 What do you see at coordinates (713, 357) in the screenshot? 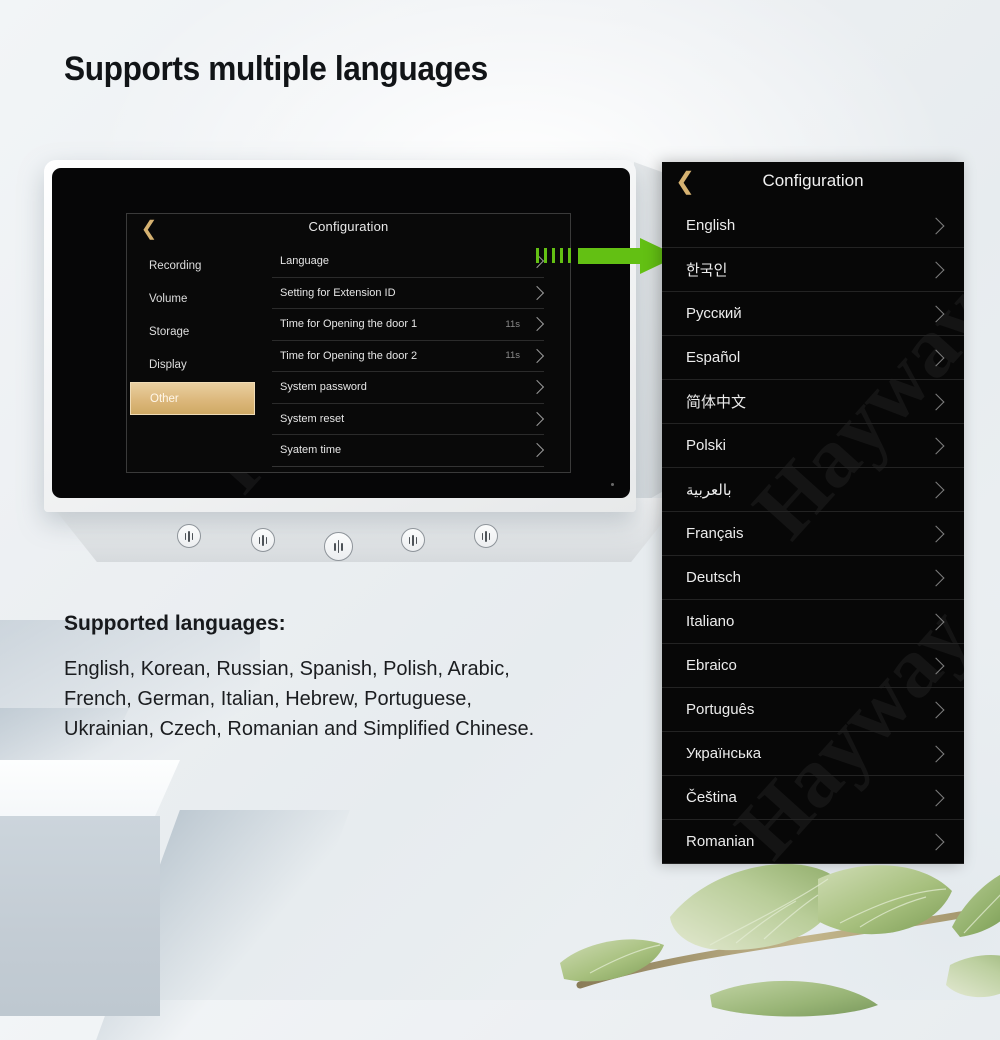
I see `language-label: Español` at bounding box center [713, 357].